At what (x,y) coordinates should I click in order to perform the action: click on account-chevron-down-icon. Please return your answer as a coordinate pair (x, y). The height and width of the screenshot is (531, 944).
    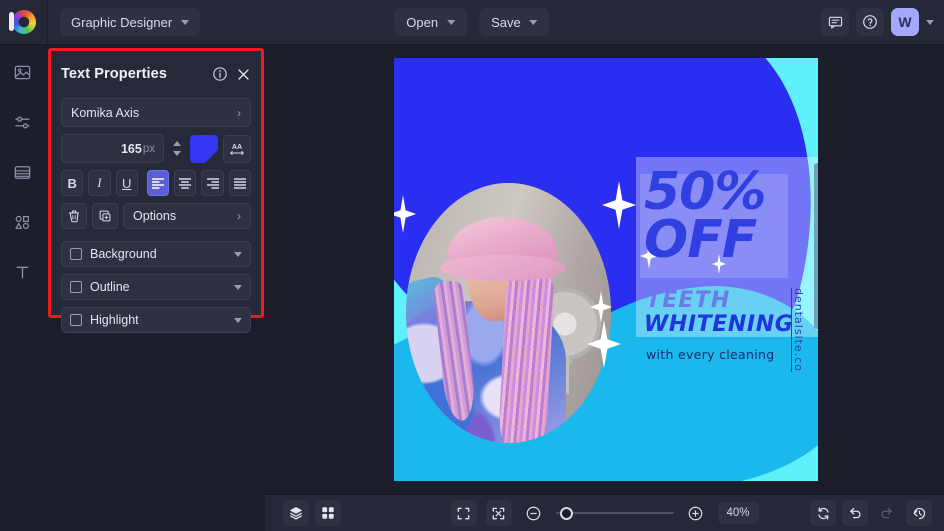
    Looking at the image, I should click on (930, 22).